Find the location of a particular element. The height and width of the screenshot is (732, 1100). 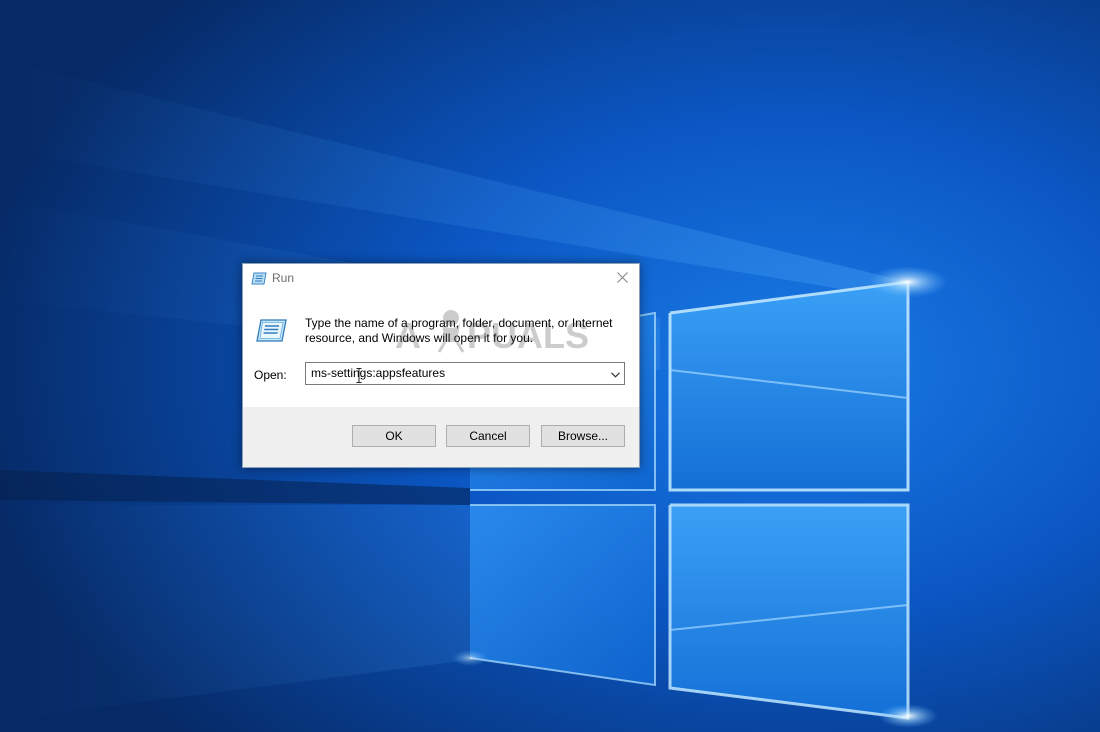

ok-button: OK is located at coordinates (394, 436).